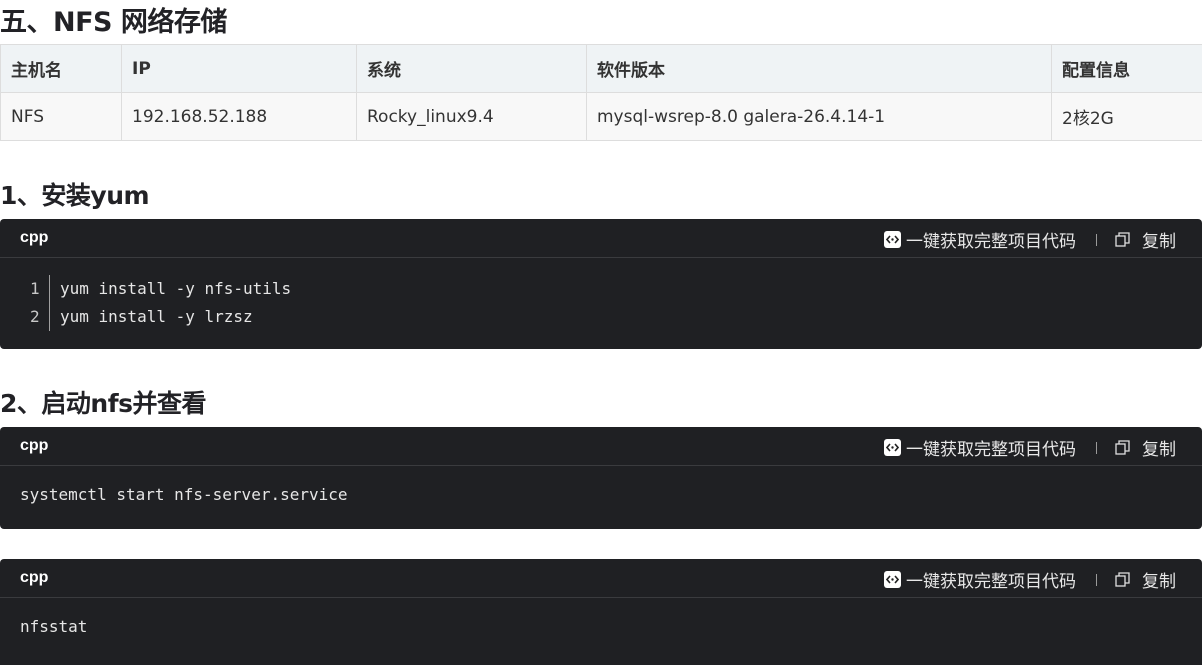 The width and height of the screenshot is (1202, 665). What do you see at coordinates (819, 68) in the screenshot?
I see `header-software-version: 软件版本` at bounding box center [819, 68].